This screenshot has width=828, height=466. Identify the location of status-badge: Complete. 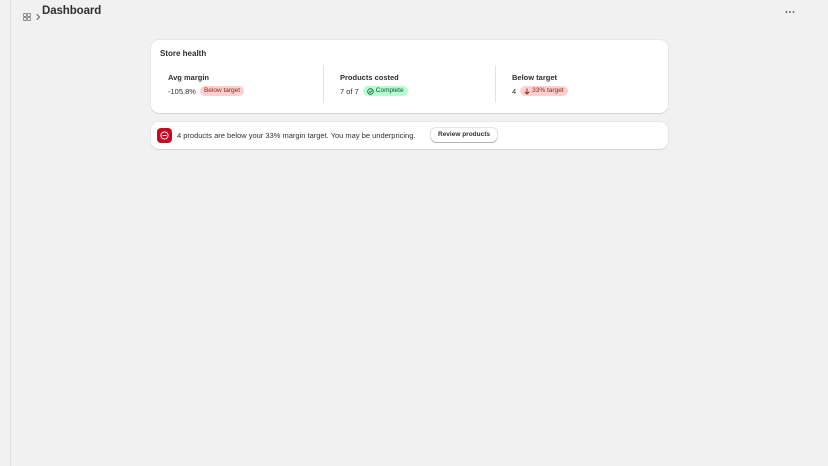
(385, 91).